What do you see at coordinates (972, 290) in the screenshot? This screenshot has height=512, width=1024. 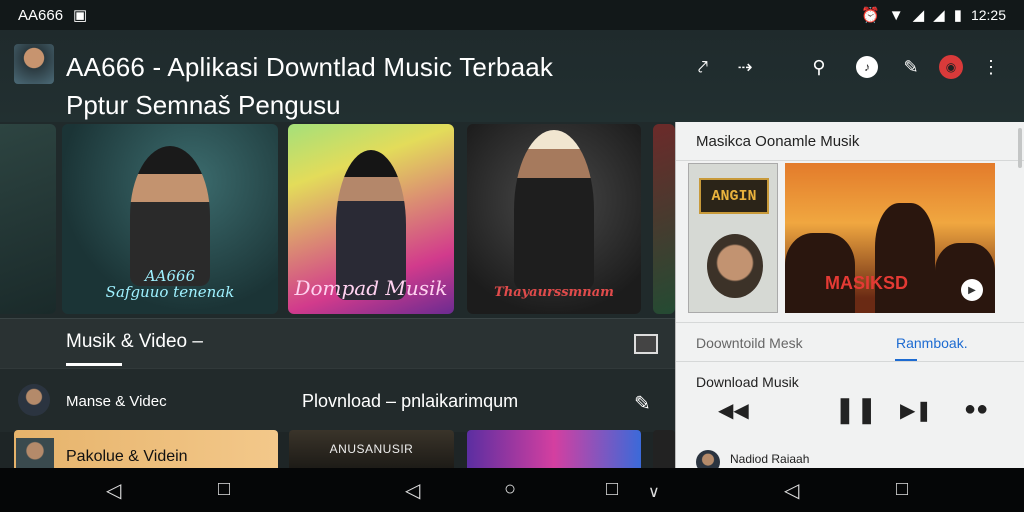 I see `play-icon: ▶` at bounding box center [972, 290].